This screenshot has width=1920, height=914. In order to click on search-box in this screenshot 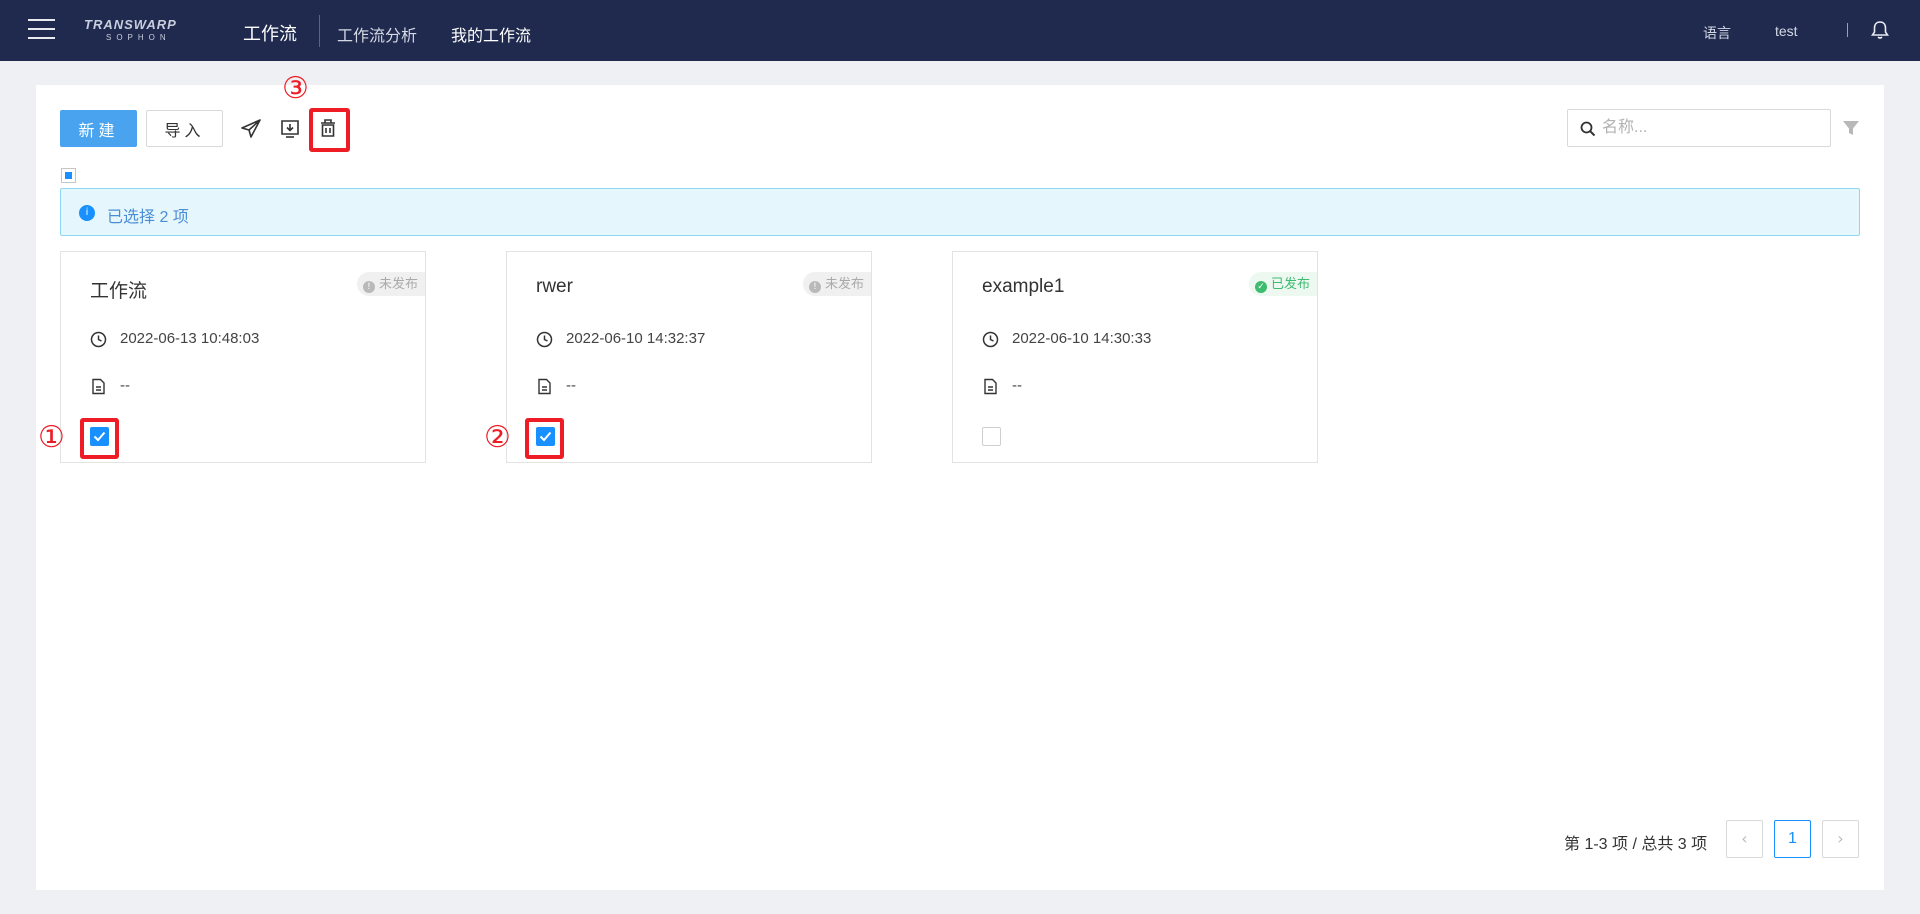, I will do `click(1699, 128)`.